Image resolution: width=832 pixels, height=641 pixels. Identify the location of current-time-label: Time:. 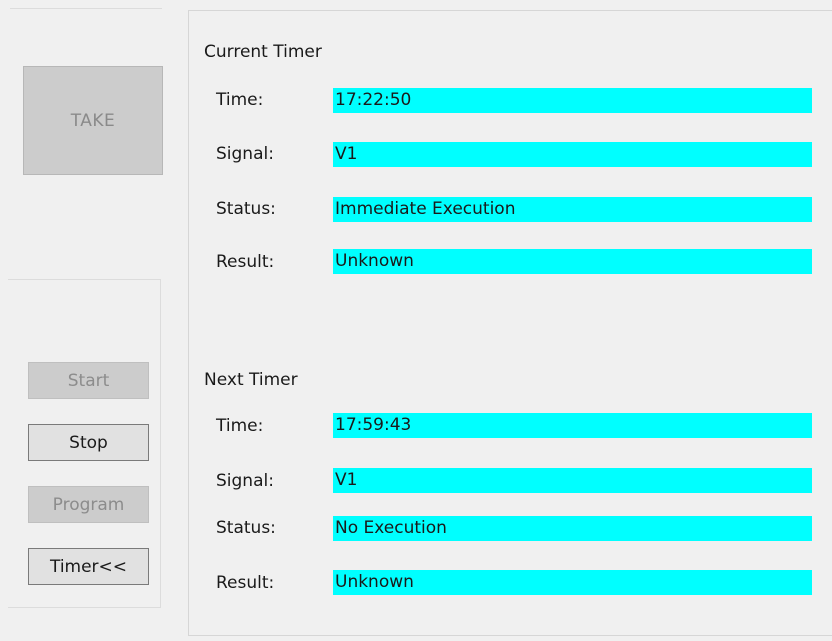
(240, 100).